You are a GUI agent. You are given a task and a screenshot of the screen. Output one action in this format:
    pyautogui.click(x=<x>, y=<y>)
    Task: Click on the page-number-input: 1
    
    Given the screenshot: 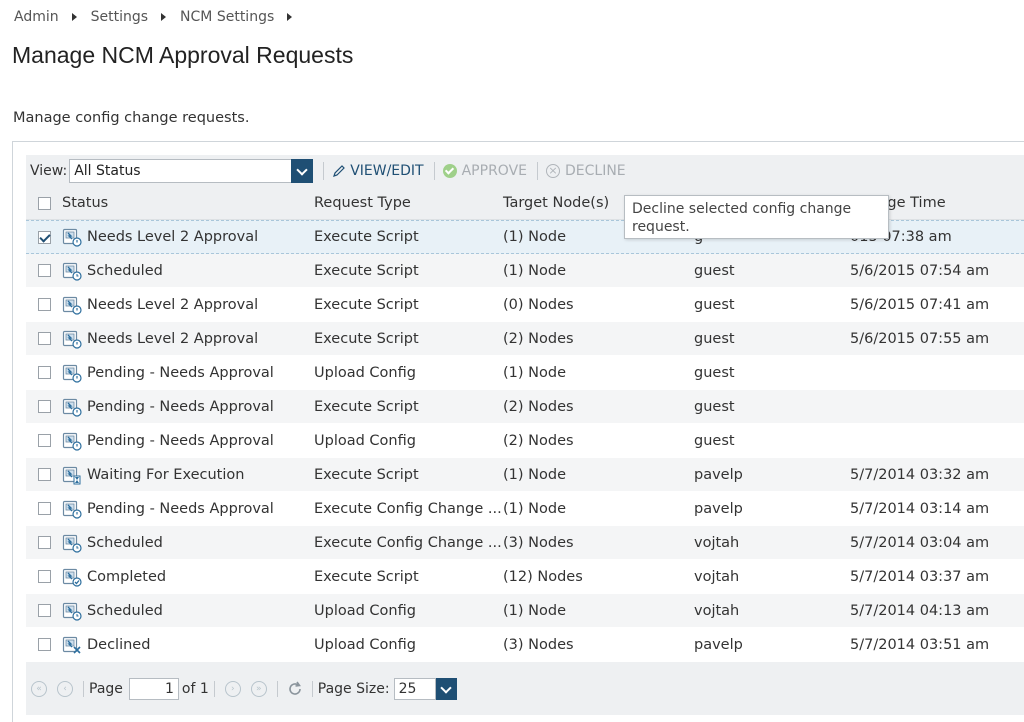 What is the action you would take?
    pyautogui.click(x=153, y=689)
    